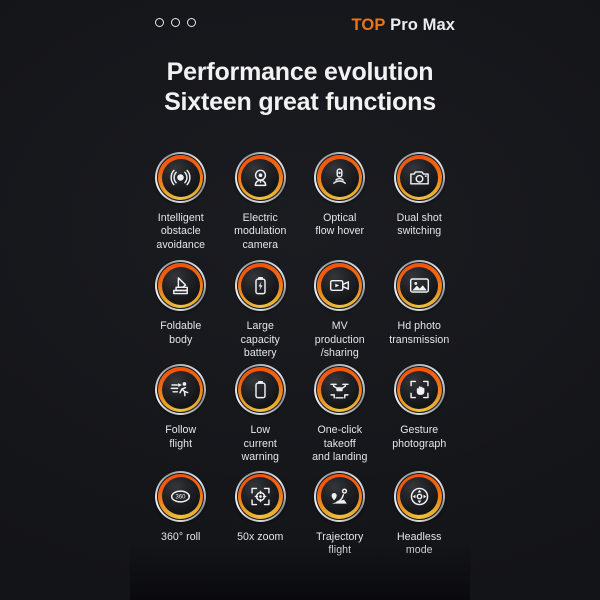 This screenshot has height=600, width=600. What do you see at coordinates (340, 543) in the screenshot?
I see `feature-label: Trajectory flight` at bounding box center [340, 543].